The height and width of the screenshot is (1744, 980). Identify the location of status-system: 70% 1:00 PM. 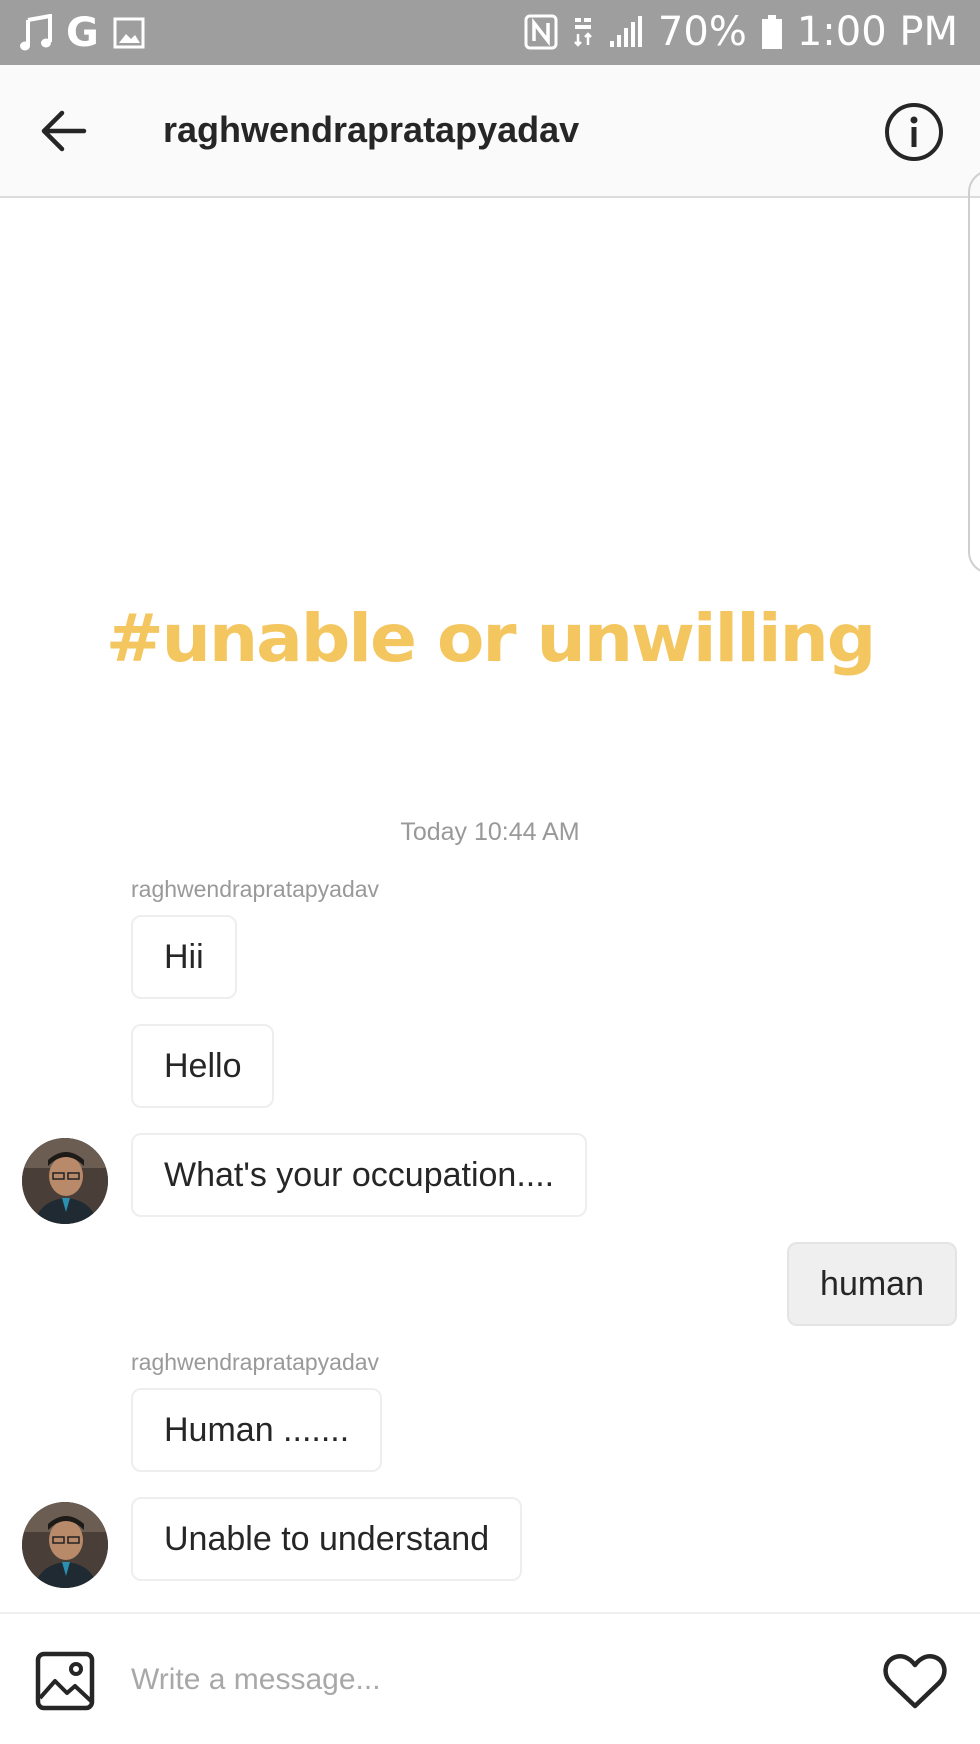
(741, 32).